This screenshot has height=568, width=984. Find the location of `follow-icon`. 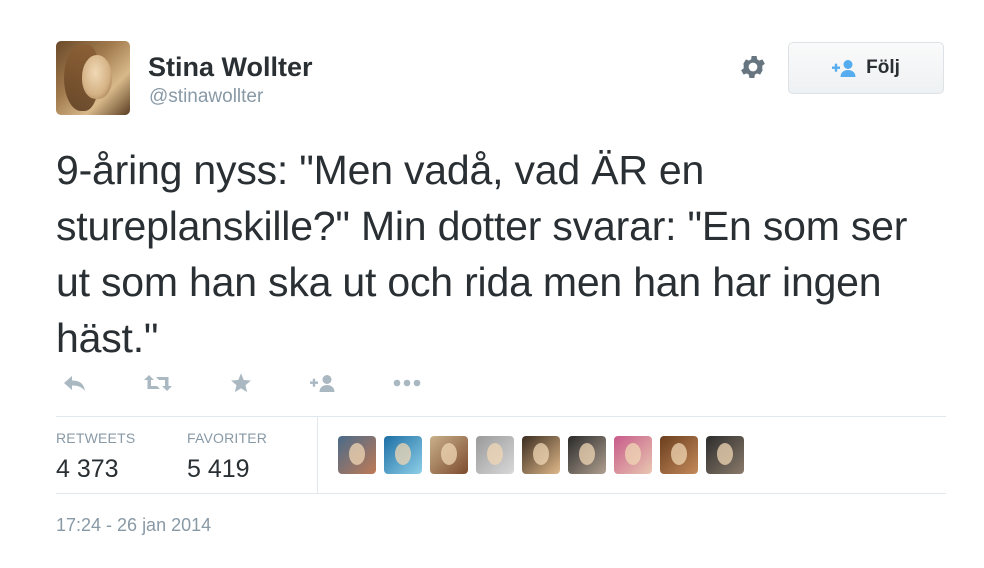

follow-icon is located at coordinates (324, 383).